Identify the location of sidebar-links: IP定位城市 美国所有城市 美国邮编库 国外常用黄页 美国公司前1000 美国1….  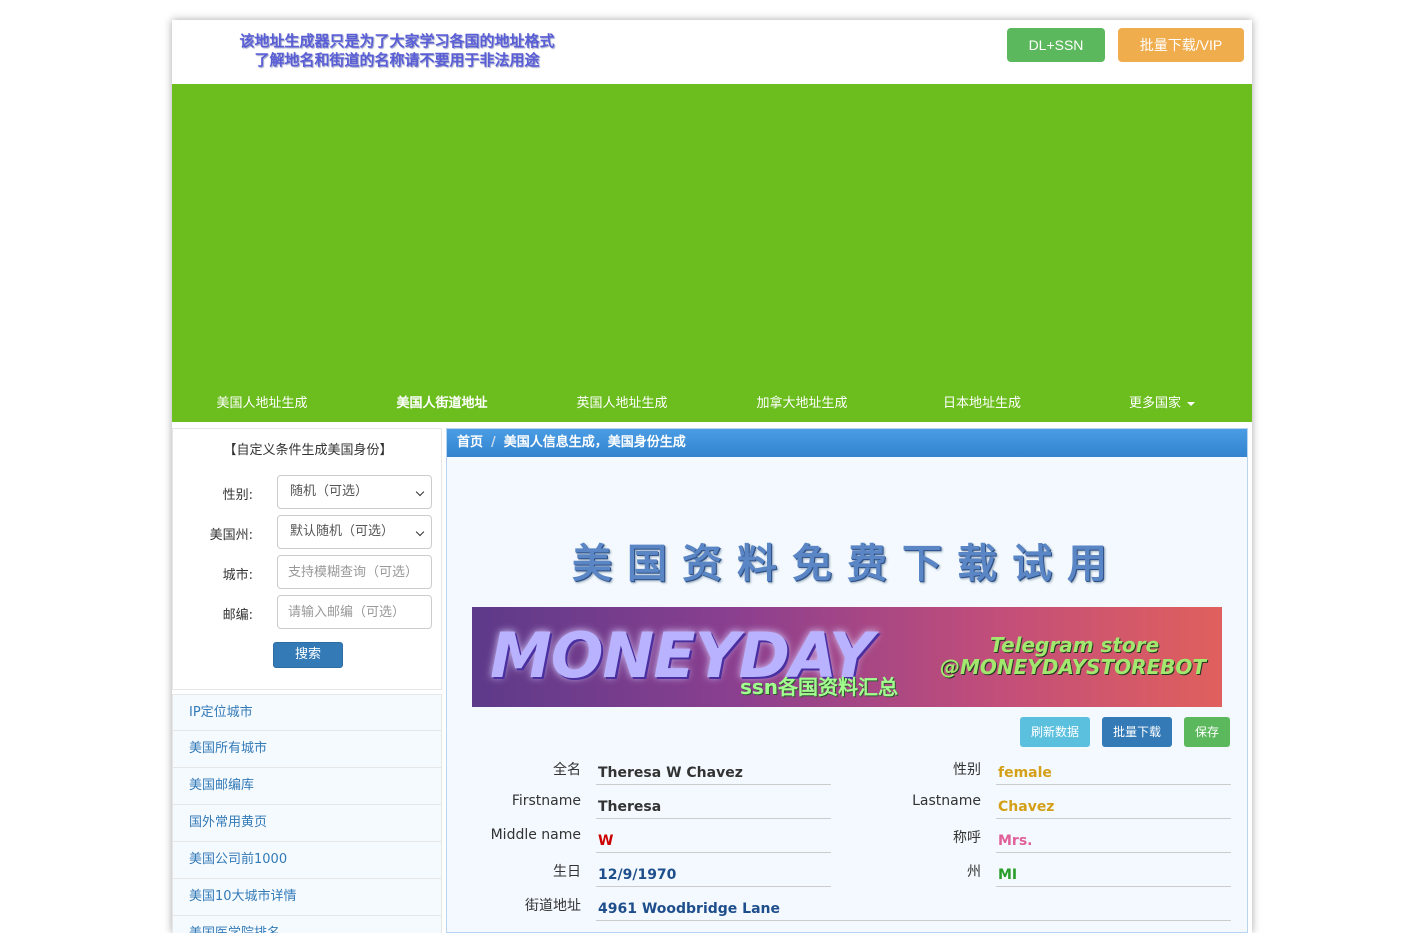
(307, 813).